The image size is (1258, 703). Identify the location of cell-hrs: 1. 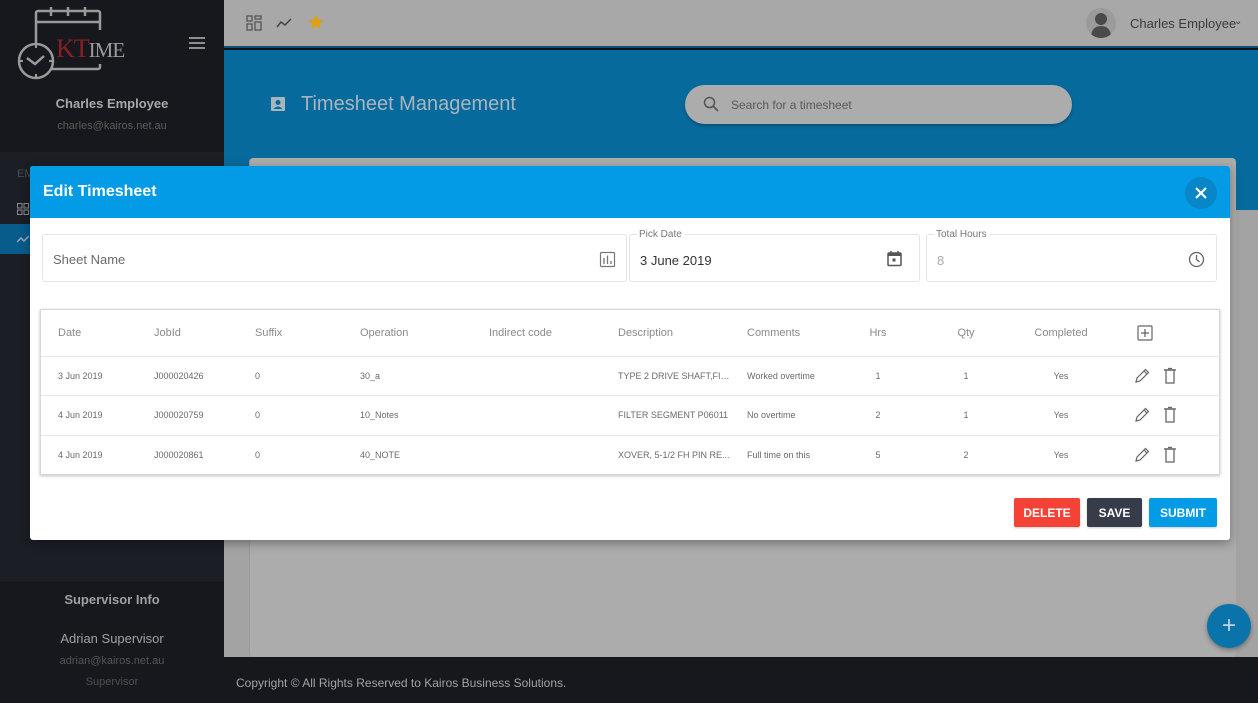
(878, 376).